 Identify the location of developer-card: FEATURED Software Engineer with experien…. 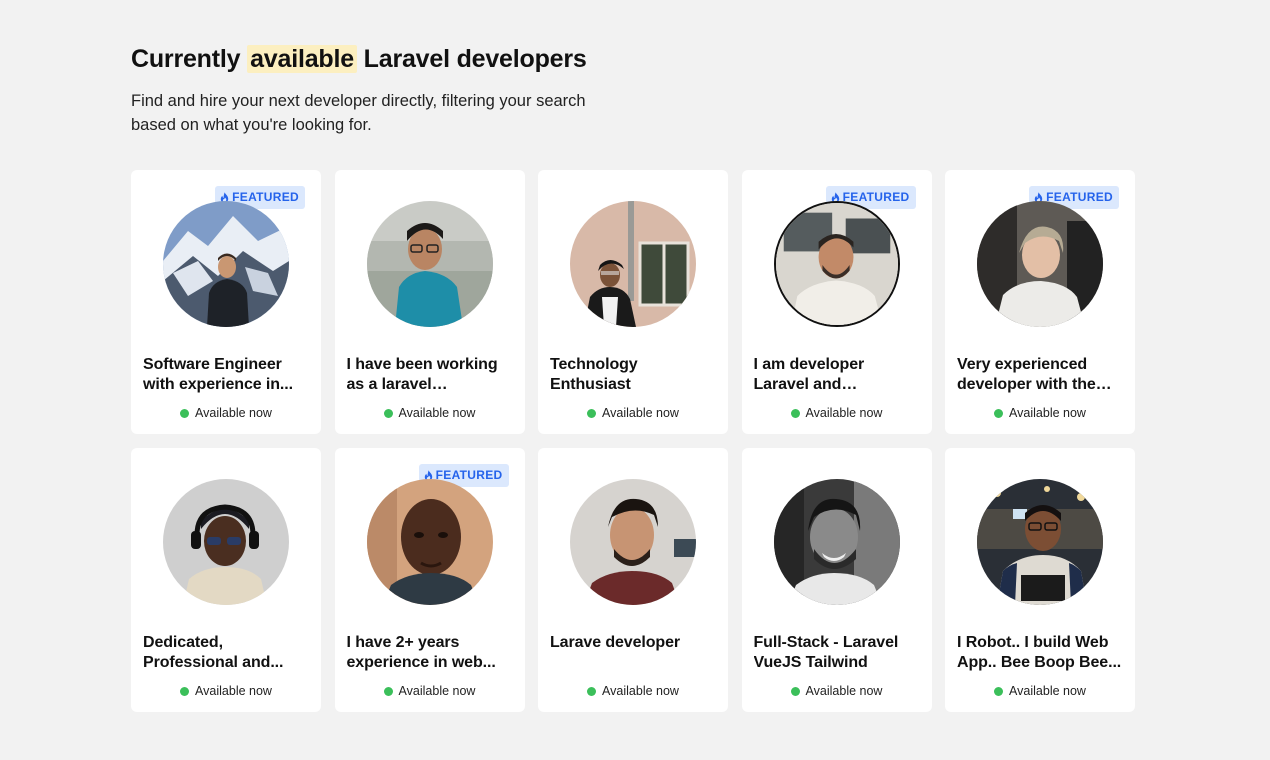
(226, 302).